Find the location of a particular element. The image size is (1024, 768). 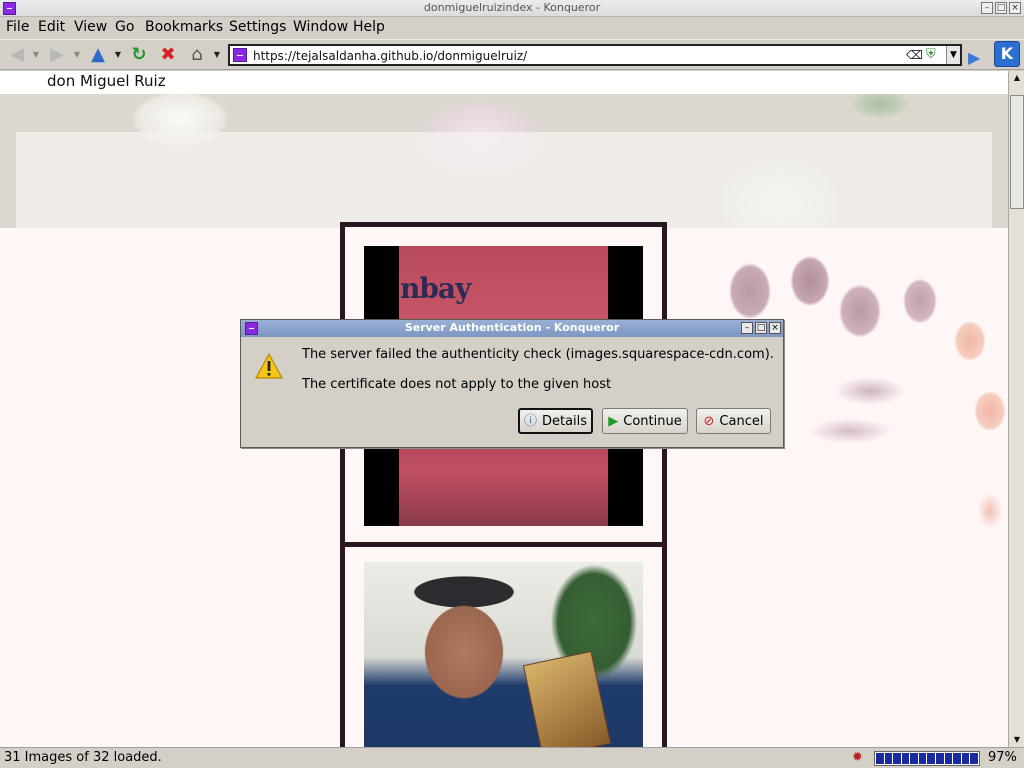

author-photo is located at coordinates (503, 654).